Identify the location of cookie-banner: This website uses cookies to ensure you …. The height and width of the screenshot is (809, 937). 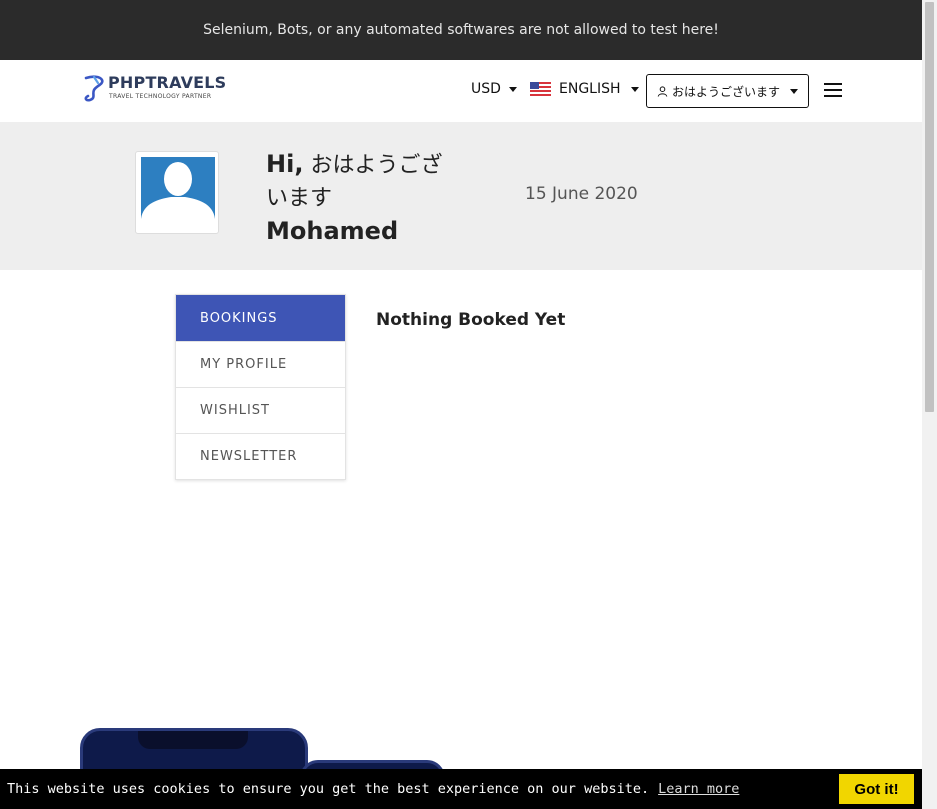
(461, 789).